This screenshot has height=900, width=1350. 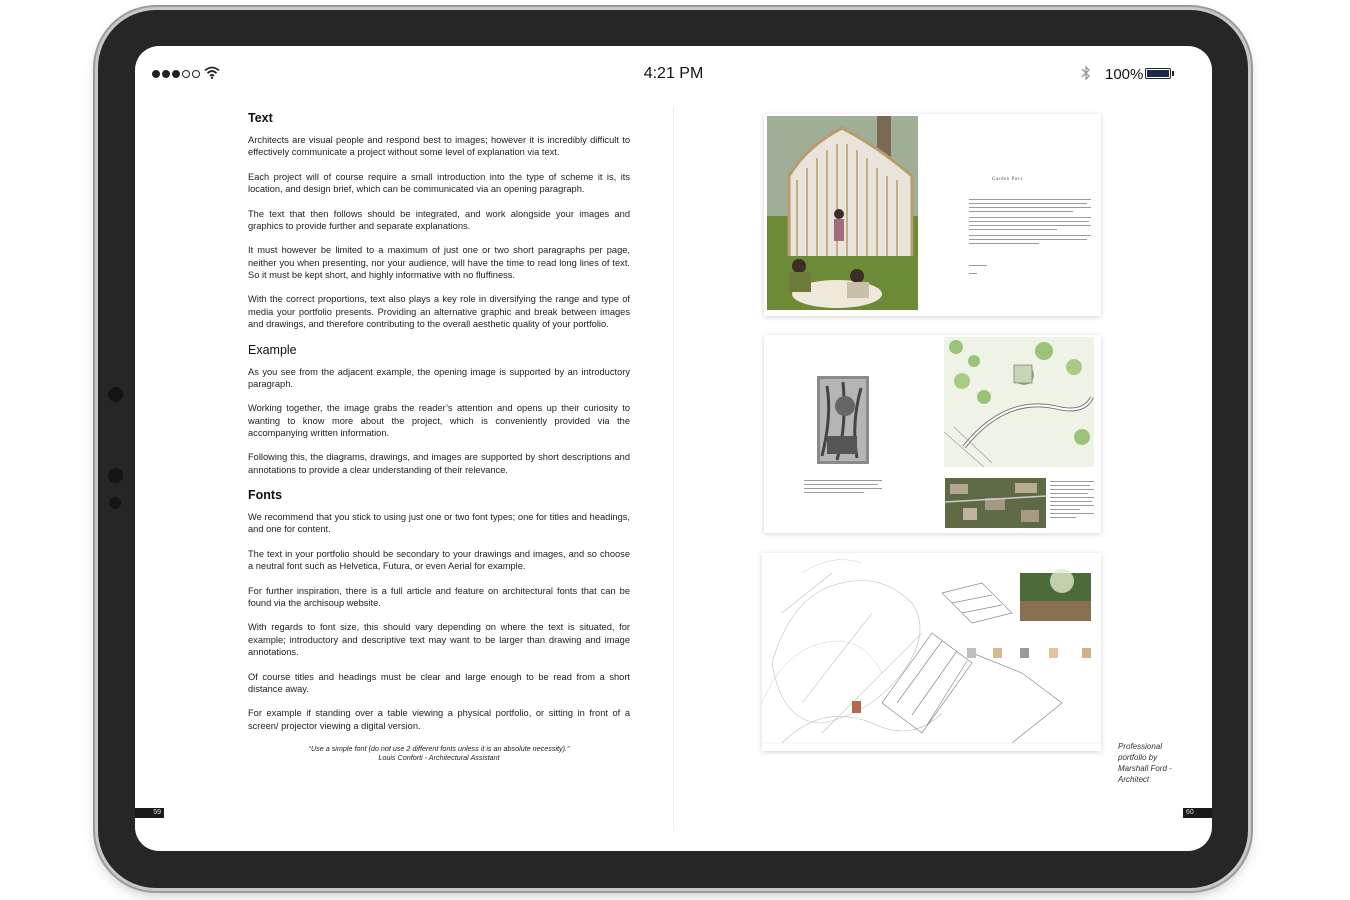 I want to click on status-bar: 4:21 PM 100%, so click(x=673, y=74).